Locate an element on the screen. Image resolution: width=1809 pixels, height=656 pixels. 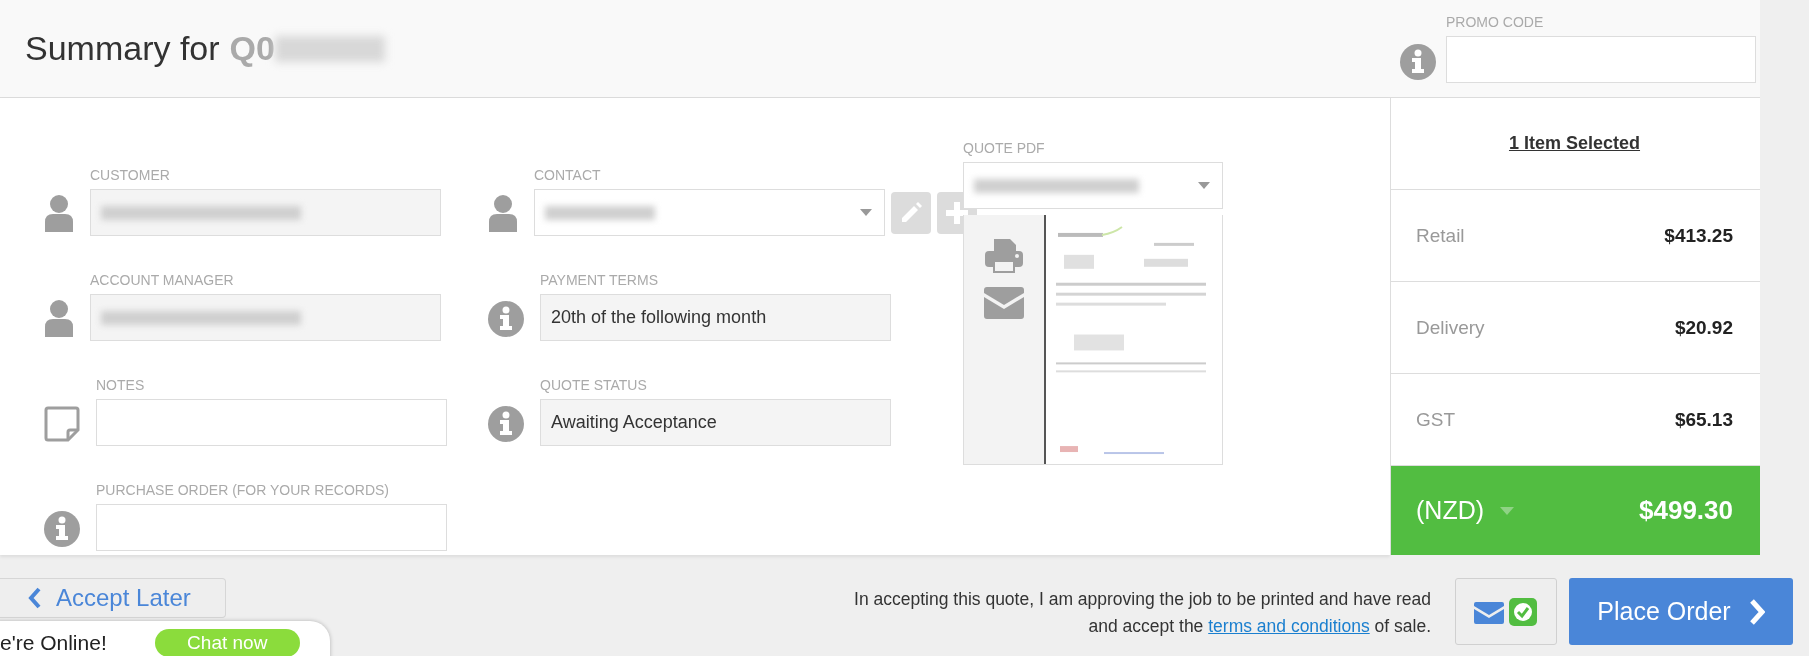
items-selected-link: 1 Item Selected is located at coordinates (1574, 143).